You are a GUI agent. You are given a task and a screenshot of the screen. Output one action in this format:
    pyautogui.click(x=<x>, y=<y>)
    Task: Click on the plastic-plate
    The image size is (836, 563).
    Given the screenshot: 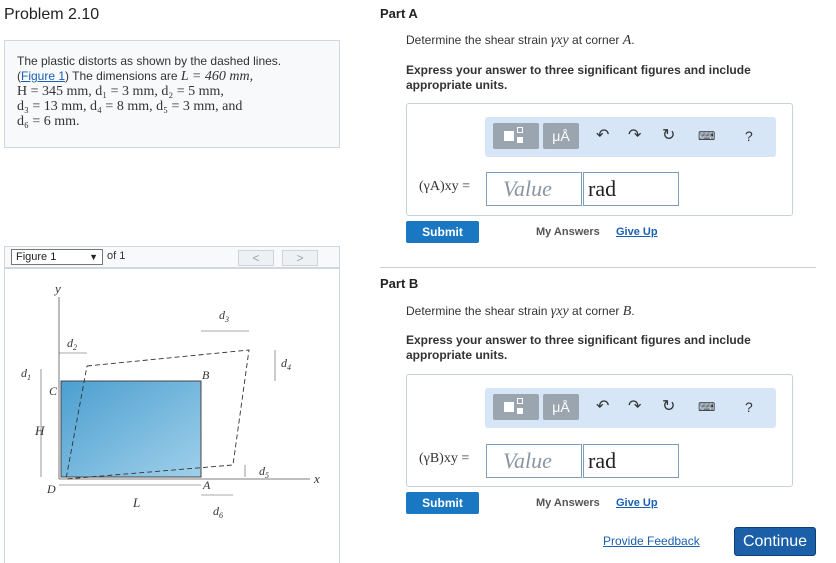 What is the action you would take?
    pyautogui.click(x=131, y=429)
    